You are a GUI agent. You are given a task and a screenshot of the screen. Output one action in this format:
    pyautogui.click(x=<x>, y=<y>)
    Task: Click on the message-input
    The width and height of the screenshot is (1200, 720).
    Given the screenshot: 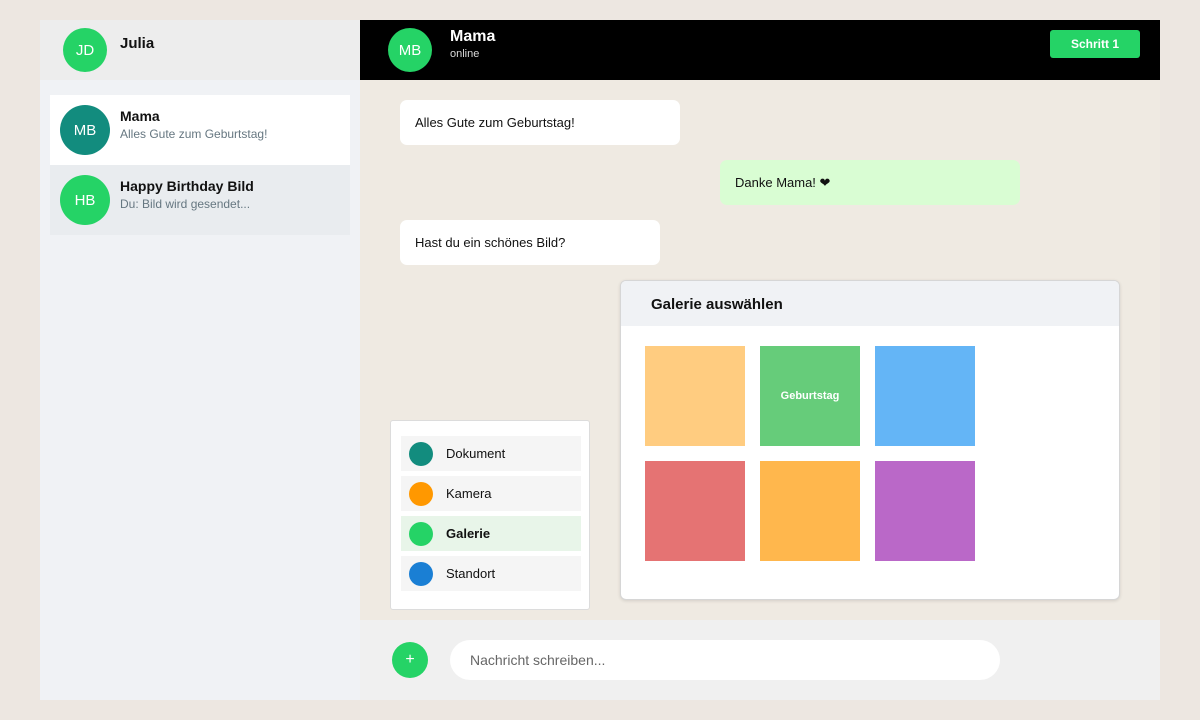 What is the action you would take?
    pyautogui.click(x=725, y=660)
    